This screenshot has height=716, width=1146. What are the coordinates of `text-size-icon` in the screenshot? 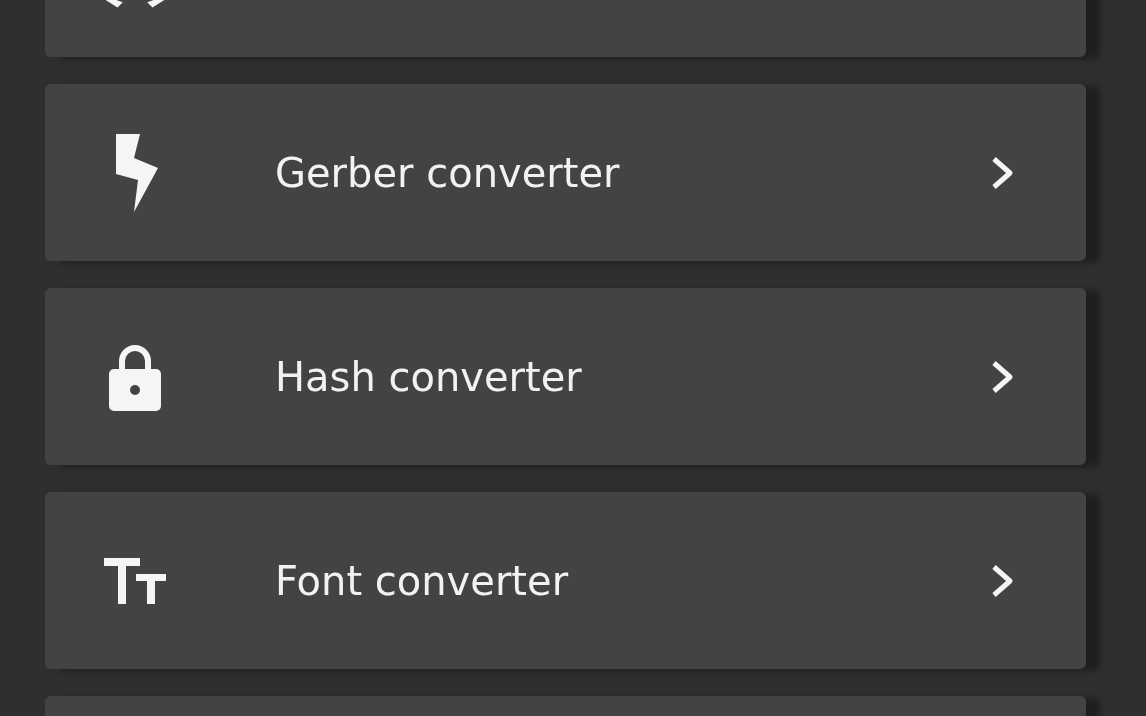 It's located at (135, 580).